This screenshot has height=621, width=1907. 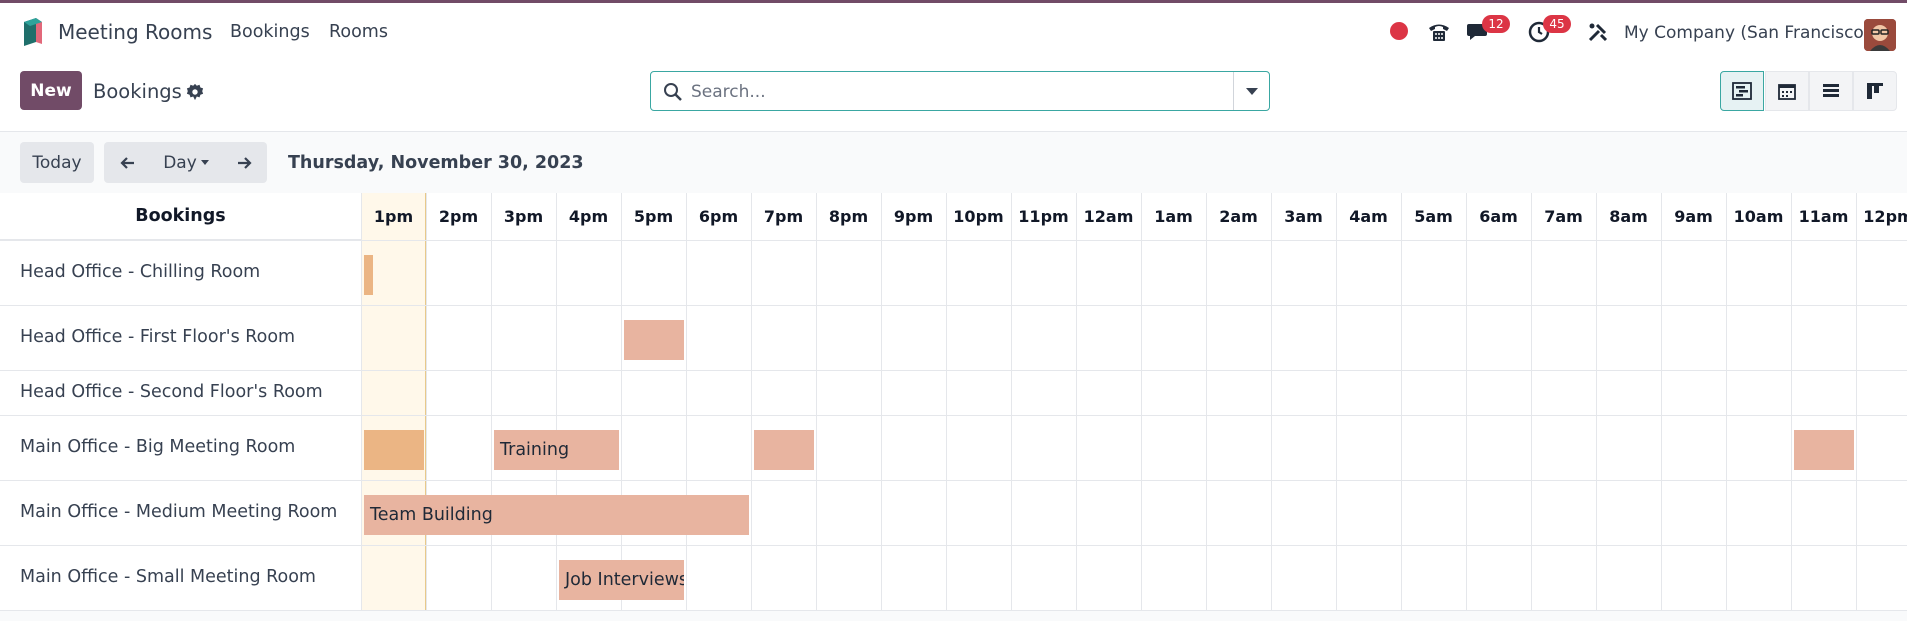 What do you see at coordinates (458, 216) in the screenshot?
I see `column-header-2pm: 2pm` at bounding box center [458, 216].